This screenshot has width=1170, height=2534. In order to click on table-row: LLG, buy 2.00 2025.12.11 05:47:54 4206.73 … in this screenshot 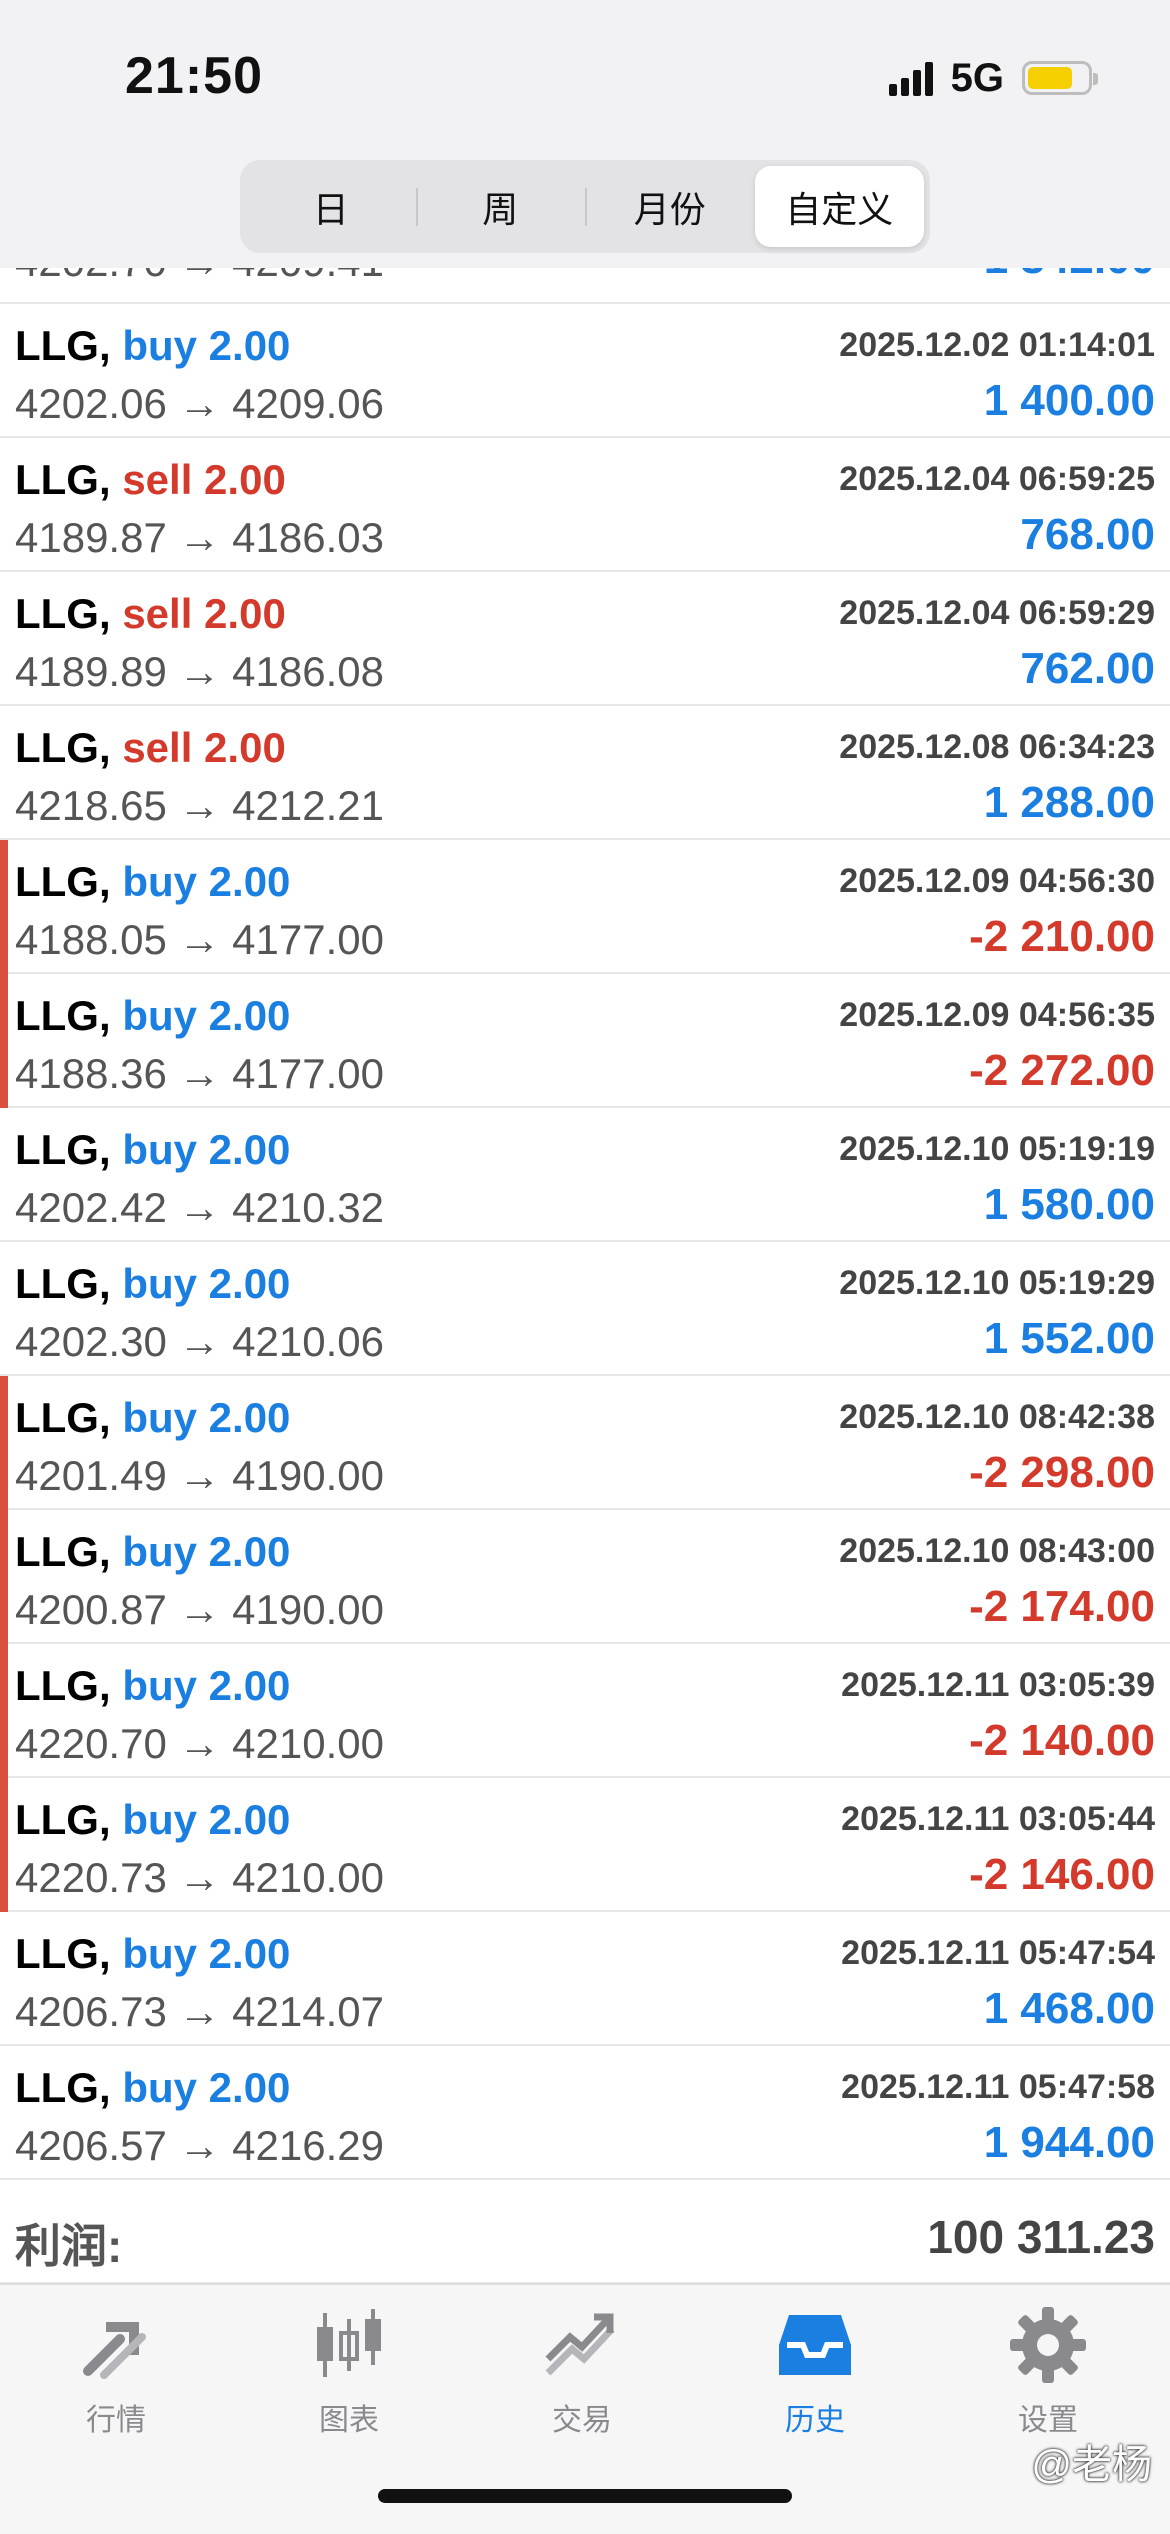, I will do `click(585, 1979)`.